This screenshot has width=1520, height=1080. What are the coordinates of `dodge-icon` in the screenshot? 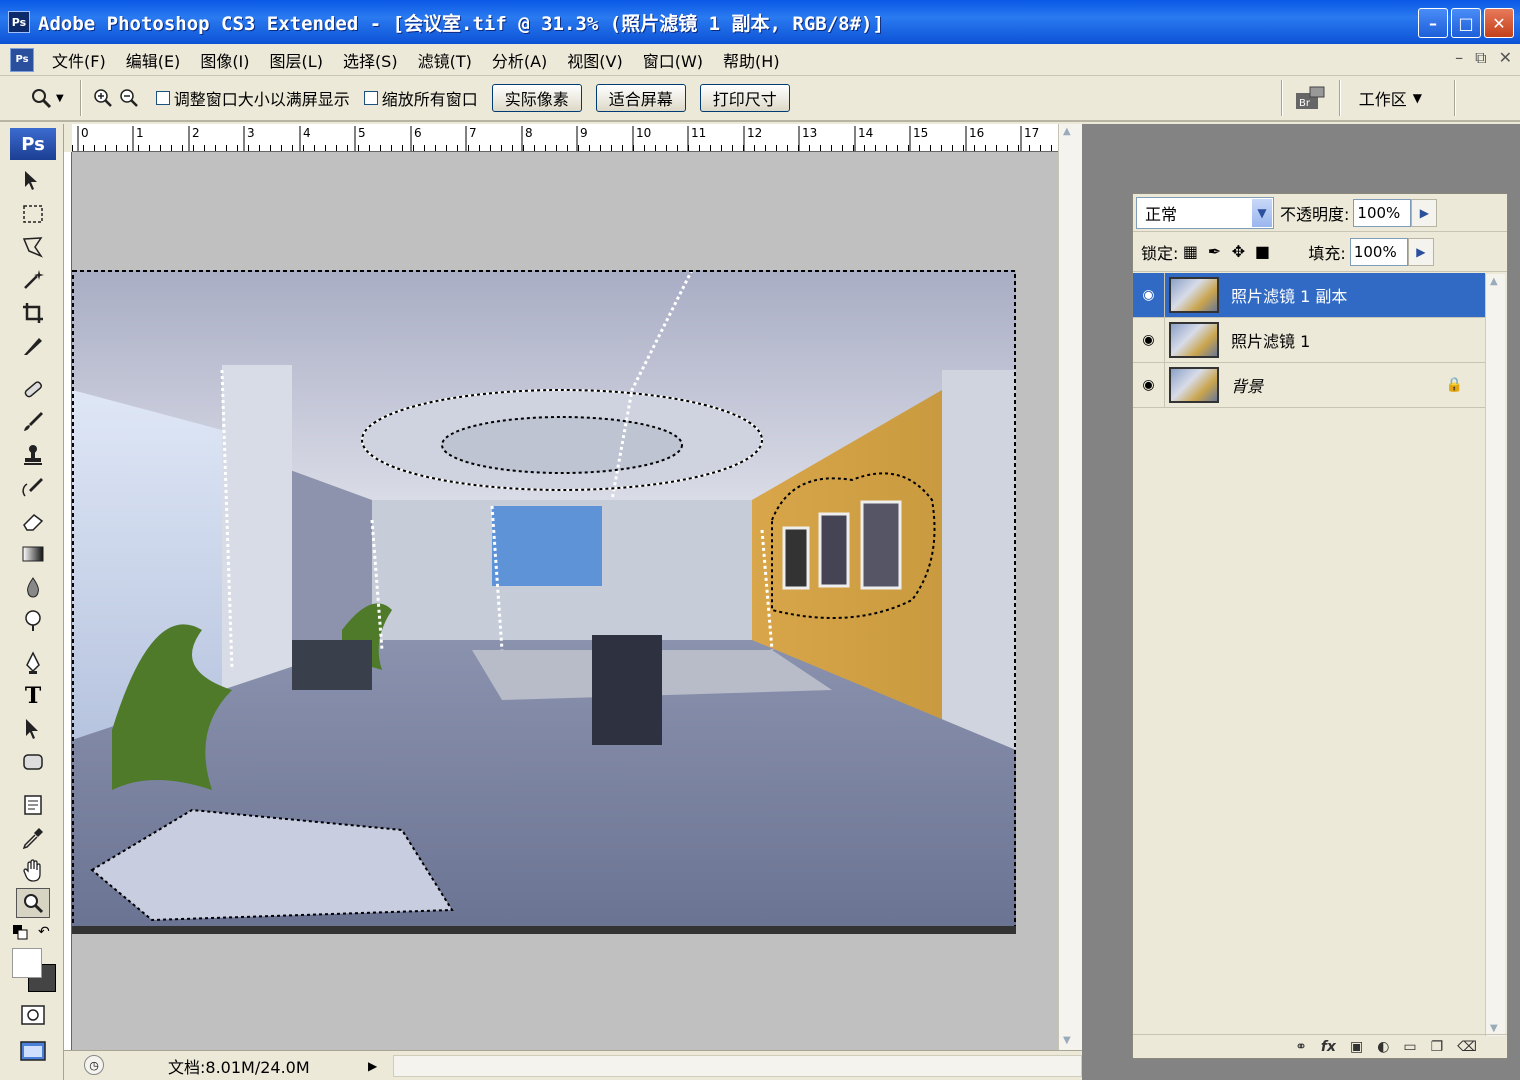 It's located at (33, 620).